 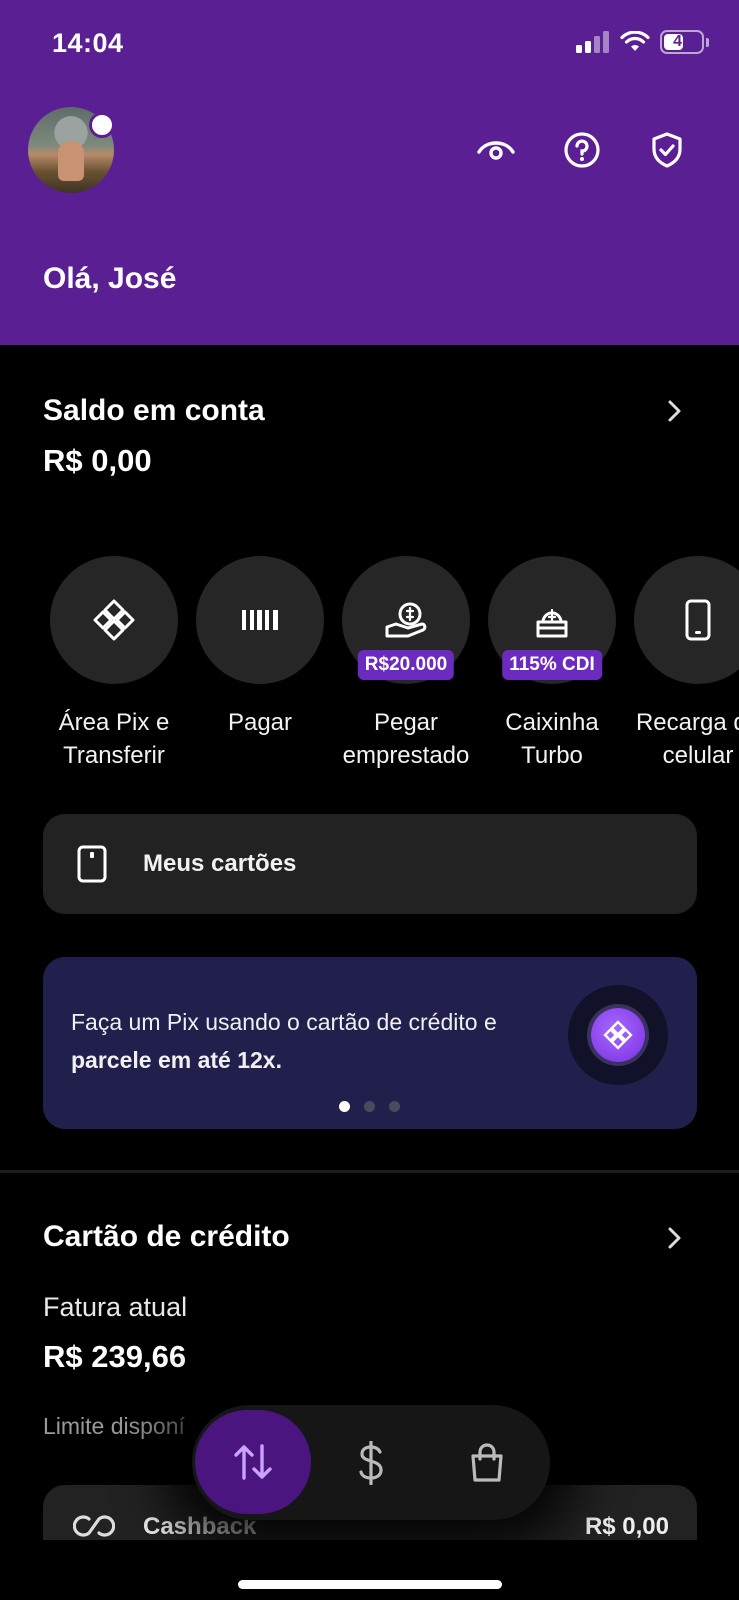 I want to click on balance-title: Saldo em conta, so click(x=154, y=411).